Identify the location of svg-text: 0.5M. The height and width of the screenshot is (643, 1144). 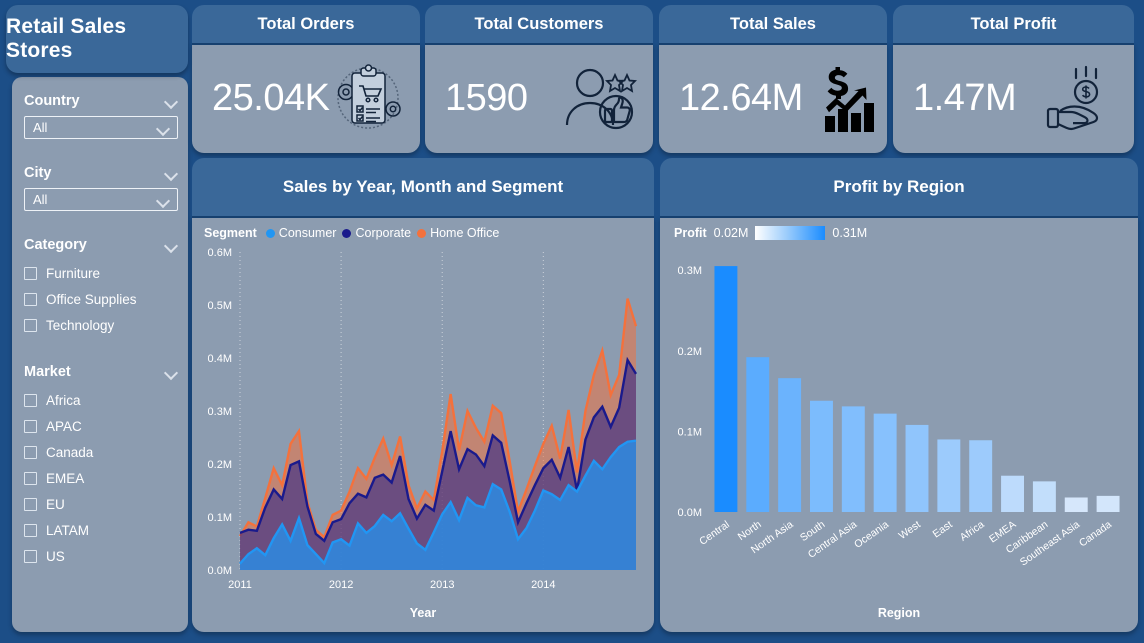
(220, 306).